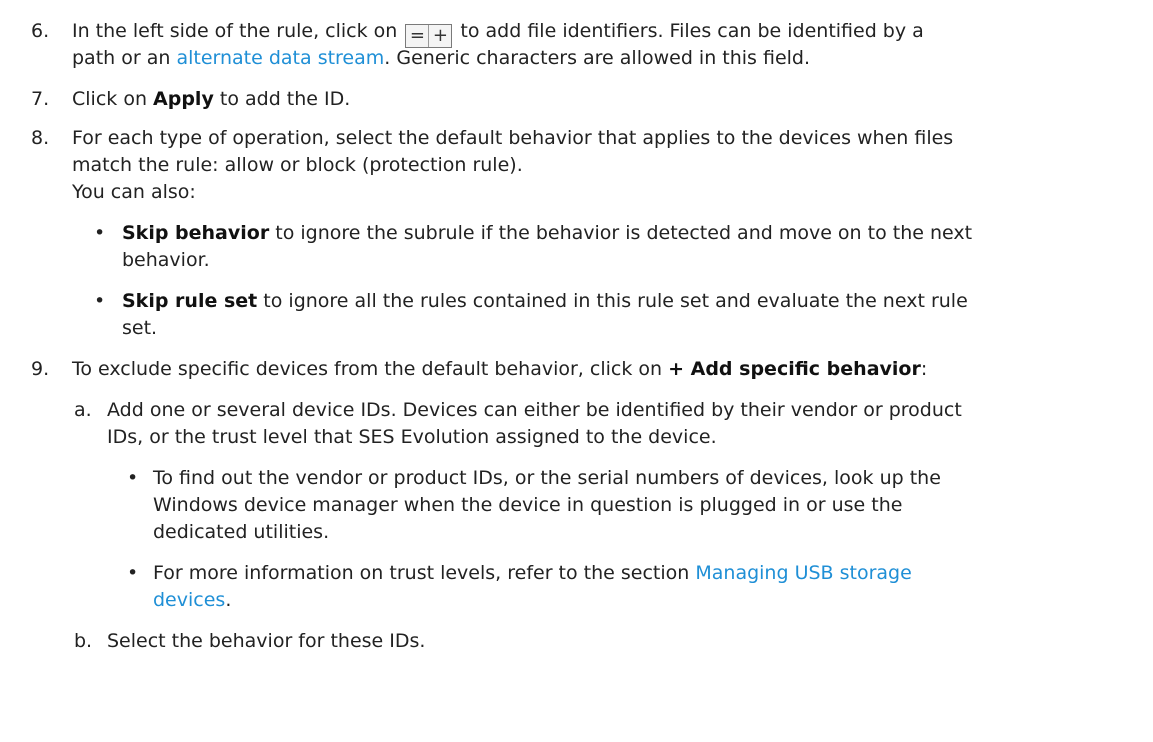 The width and height of the screenshot is (1153, 742). I want to click on step-7-post: to add the ID., so click(285, 99).